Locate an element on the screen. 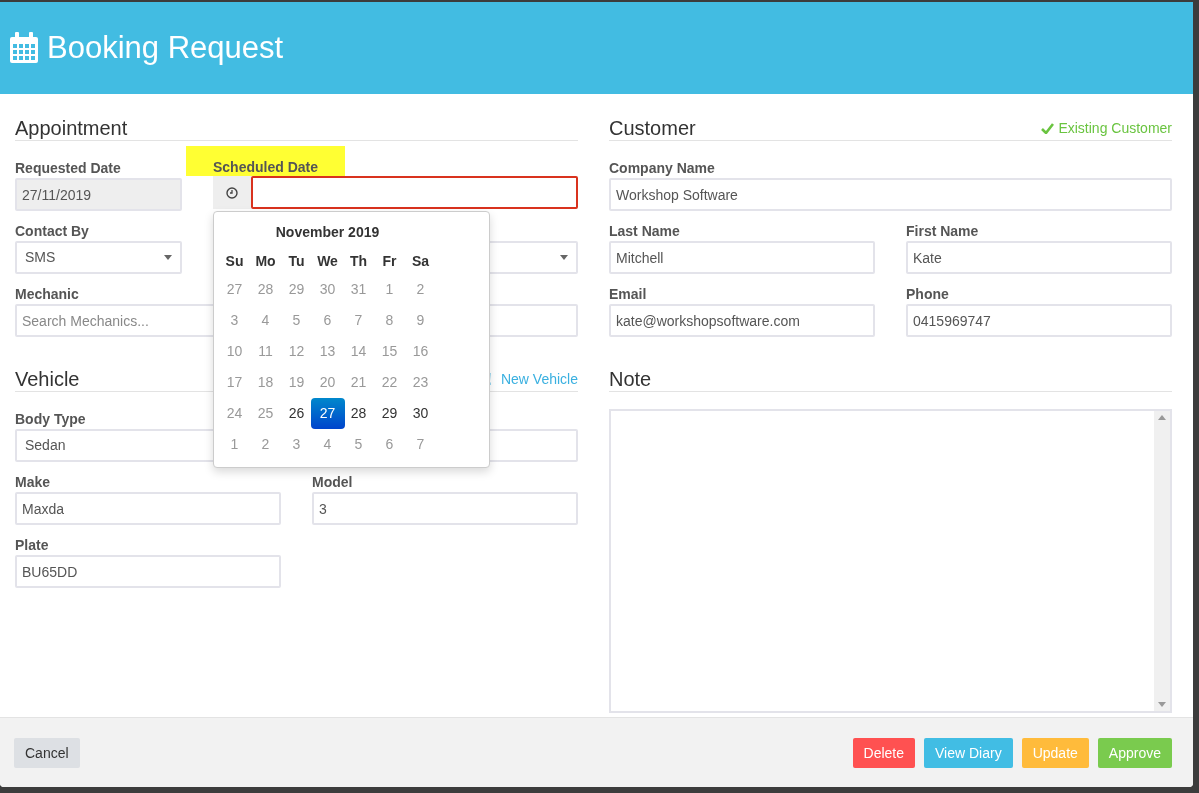 The width and height of the screenshot is (1199, 793). window-title: Booking Request is located at coordinates (165, 48).